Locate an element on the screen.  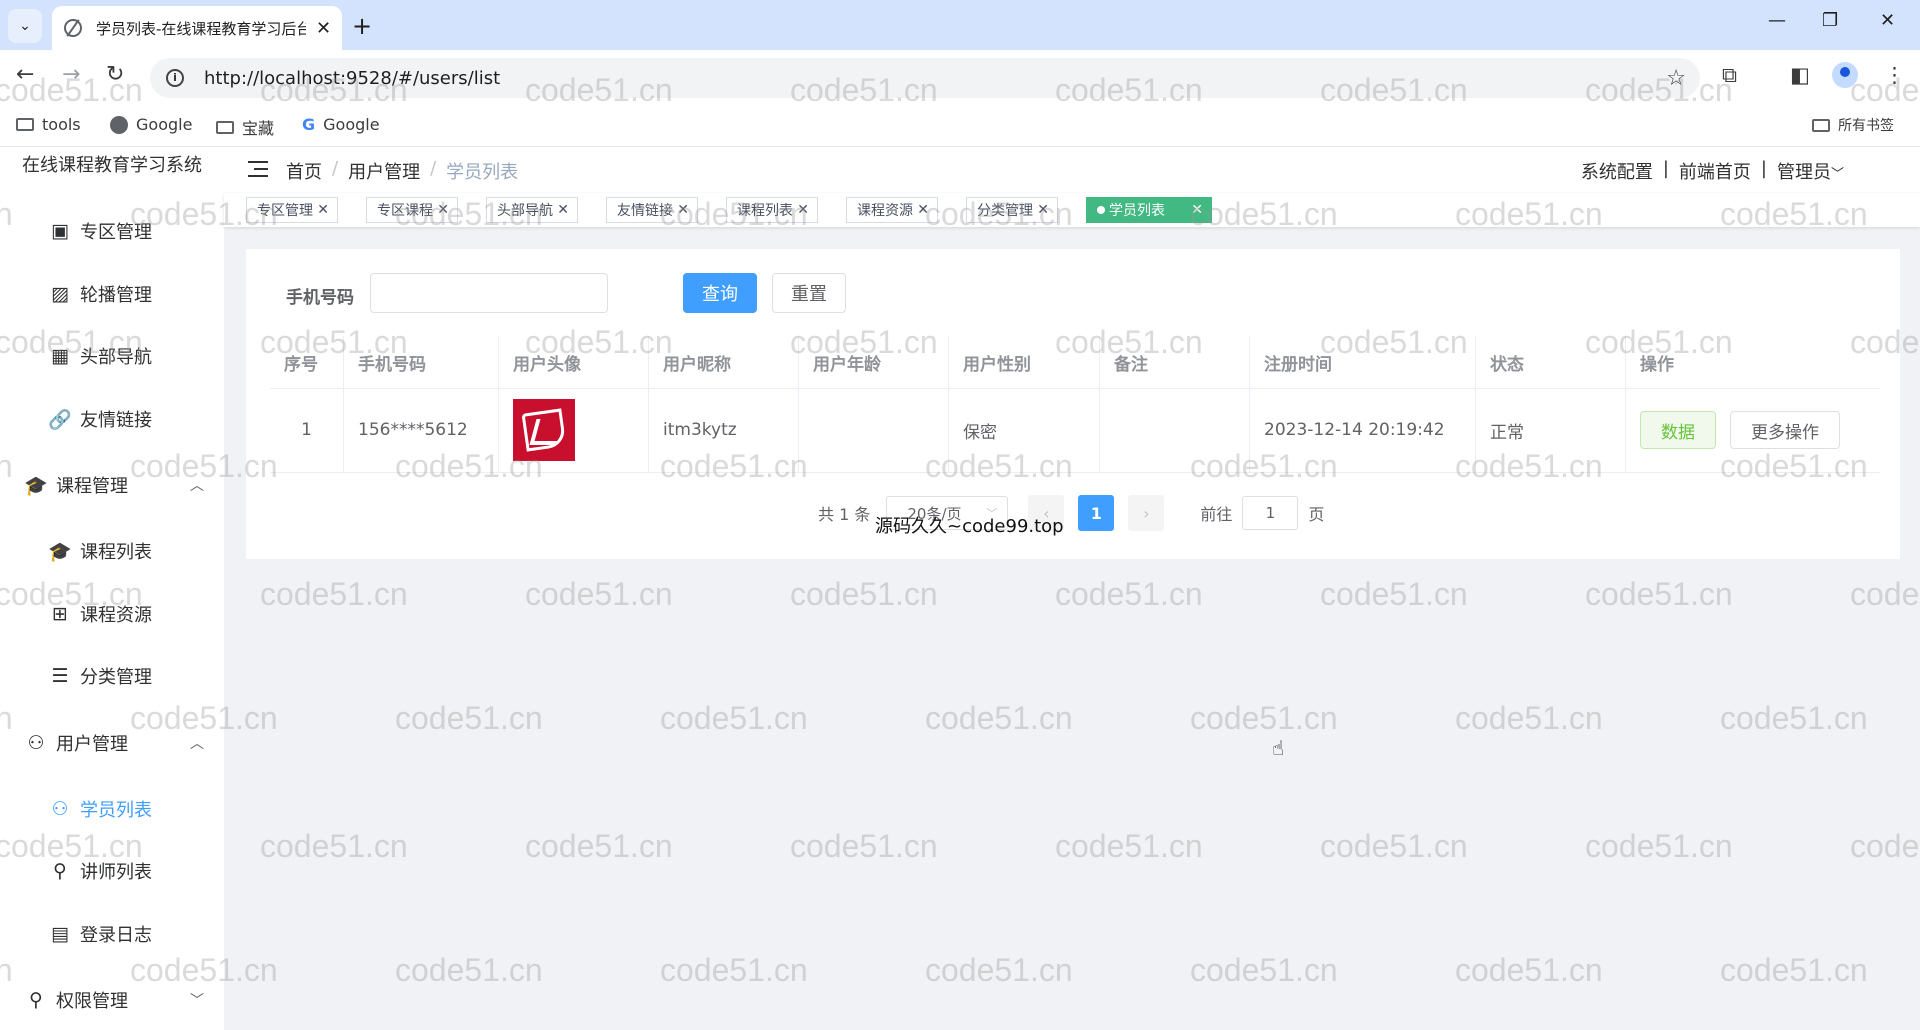
col-remark: 备注 is located at coordinates (1175, 362).